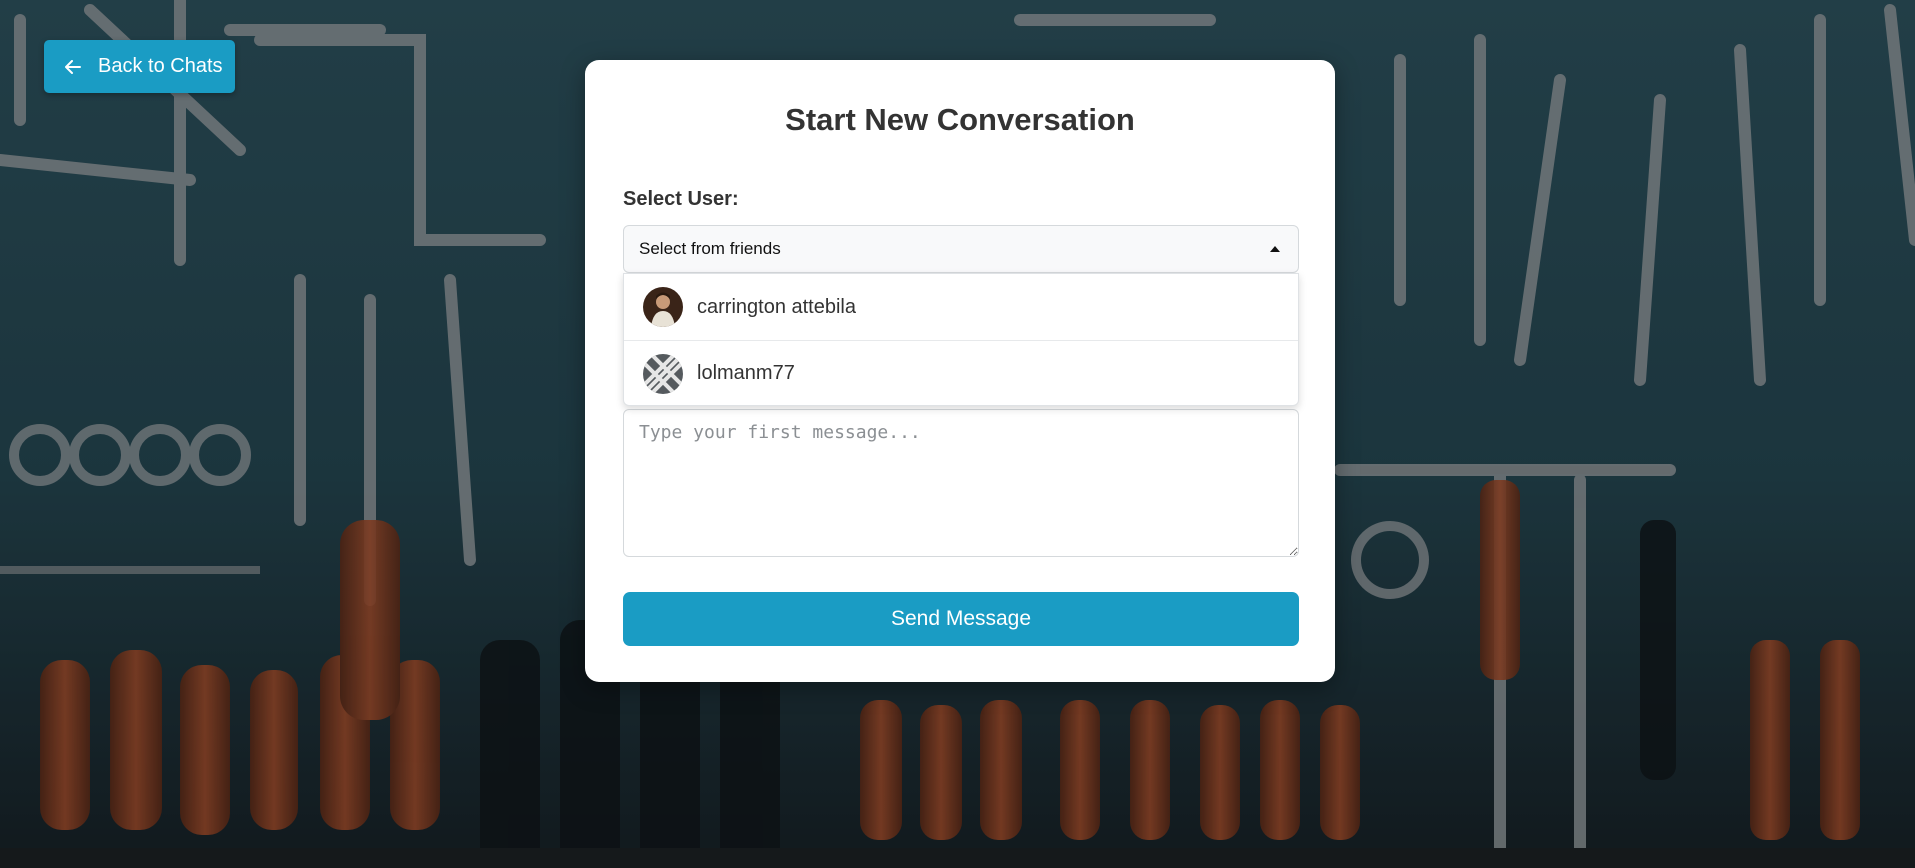 The width and height of the screenshot is (1915, 868). Describe the element at coordinates (961, 307) in the screenshot. I see `user-option-carrington: carrington attebila` at that location.